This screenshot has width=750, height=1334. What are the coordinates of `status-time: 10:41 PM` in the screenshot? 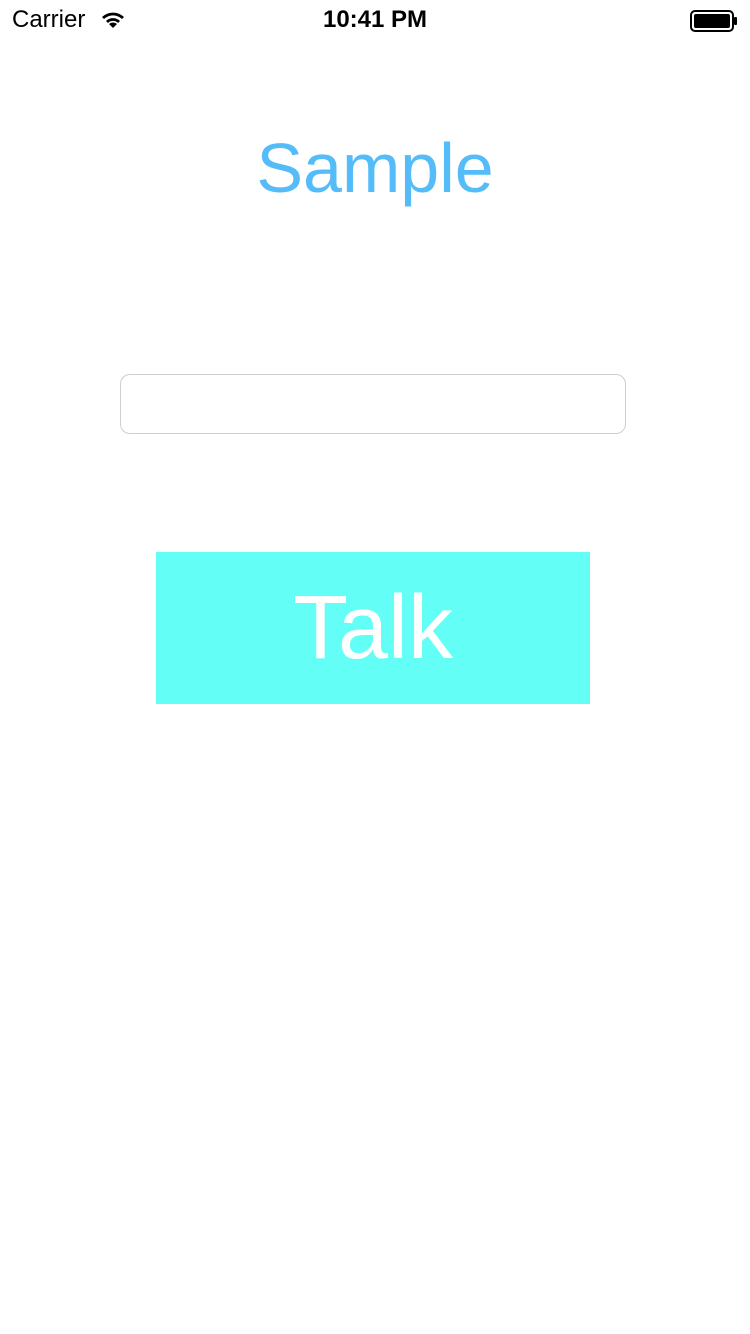 It's located at (375, 19).